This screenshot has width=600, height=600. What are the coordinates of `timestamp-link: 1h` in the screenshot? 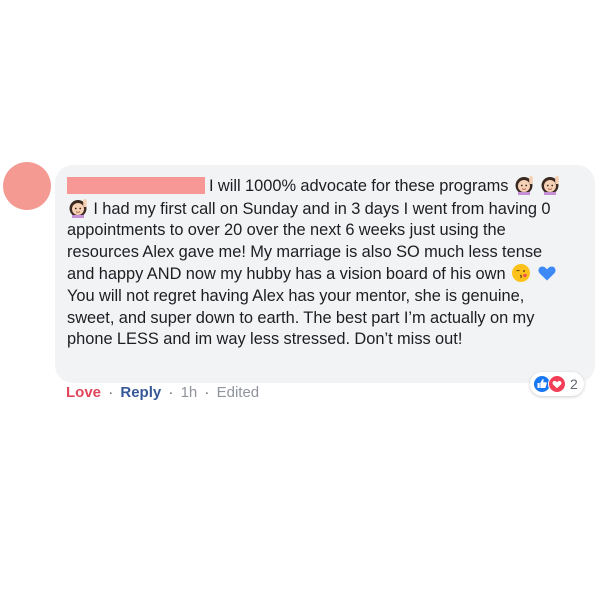 It's located at (189, 392).